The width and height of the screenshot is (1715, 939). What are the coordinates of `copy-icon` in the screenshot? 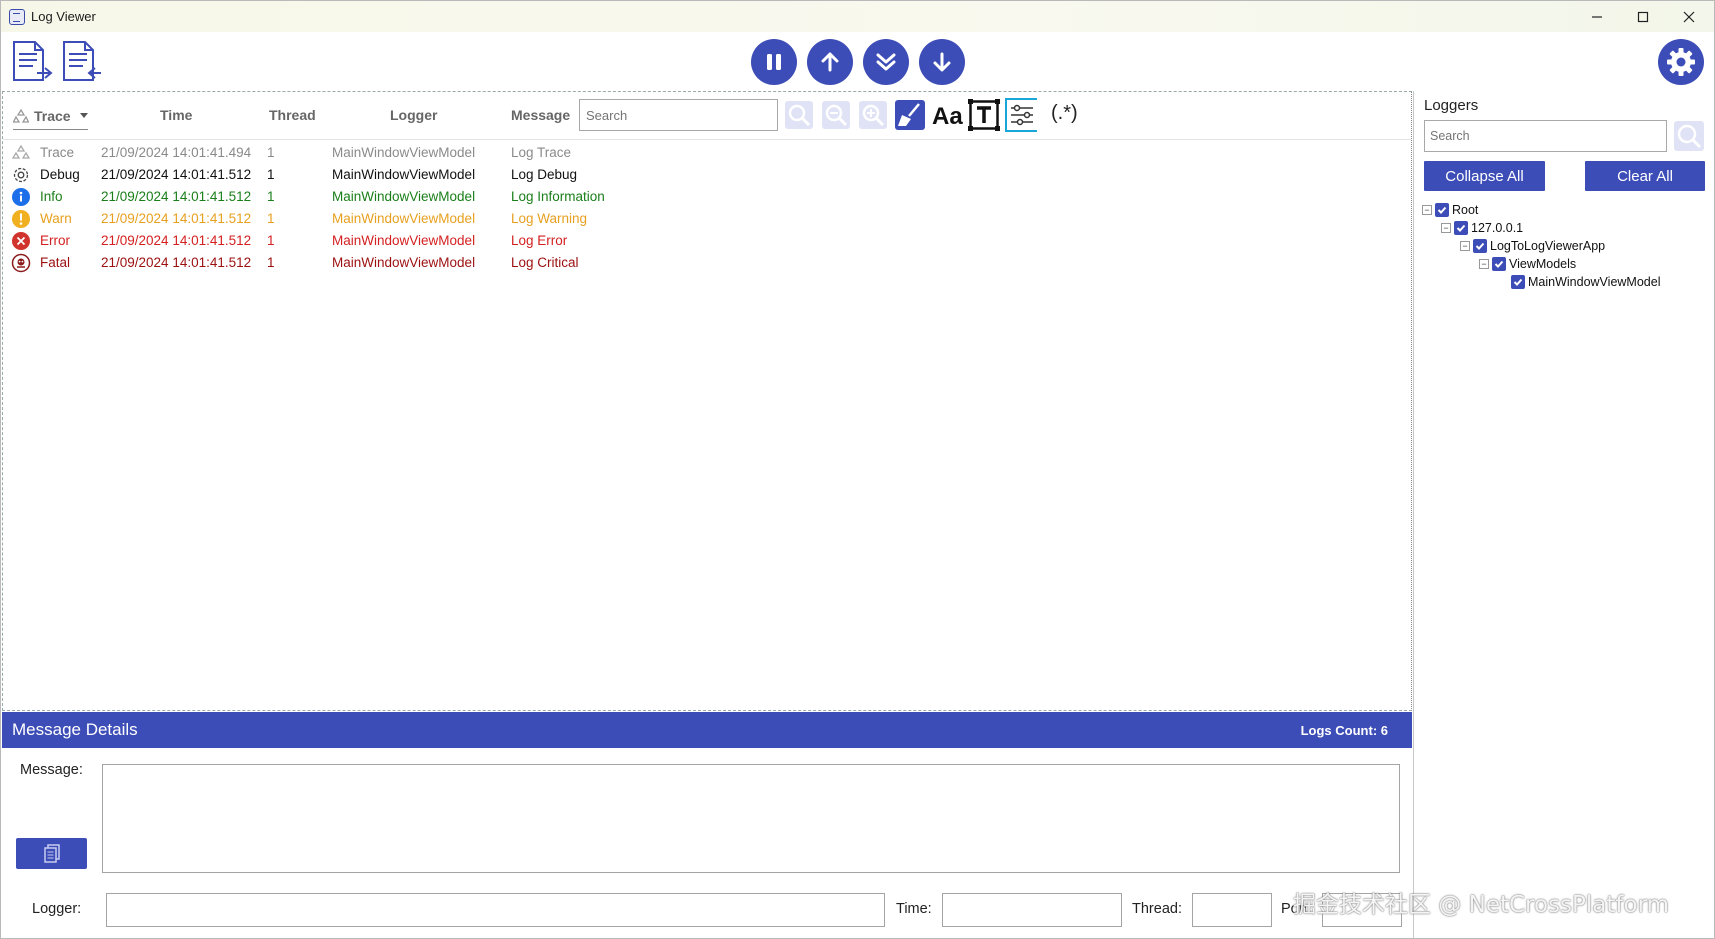 It's located at (51, 853).